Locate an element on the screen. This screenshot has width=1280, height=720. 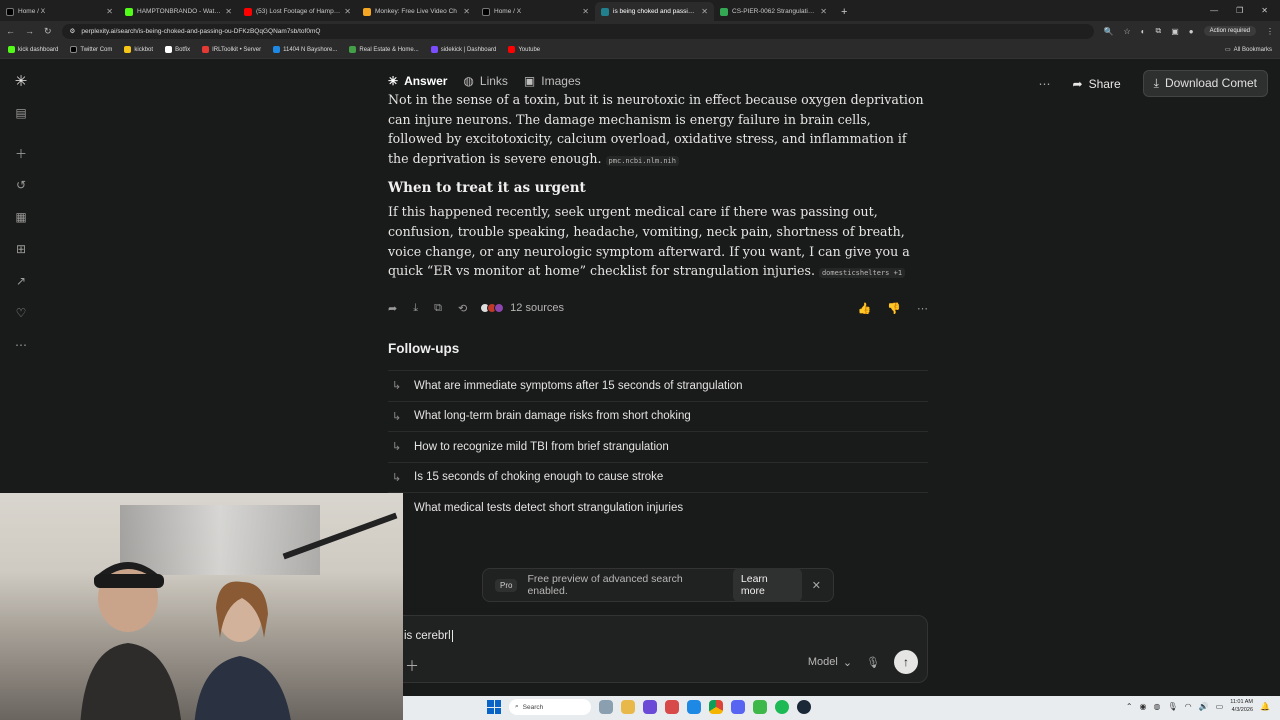
browser-tab: Monkey: Free Live Video Ch ✕ is located at coordinates (416, 11).